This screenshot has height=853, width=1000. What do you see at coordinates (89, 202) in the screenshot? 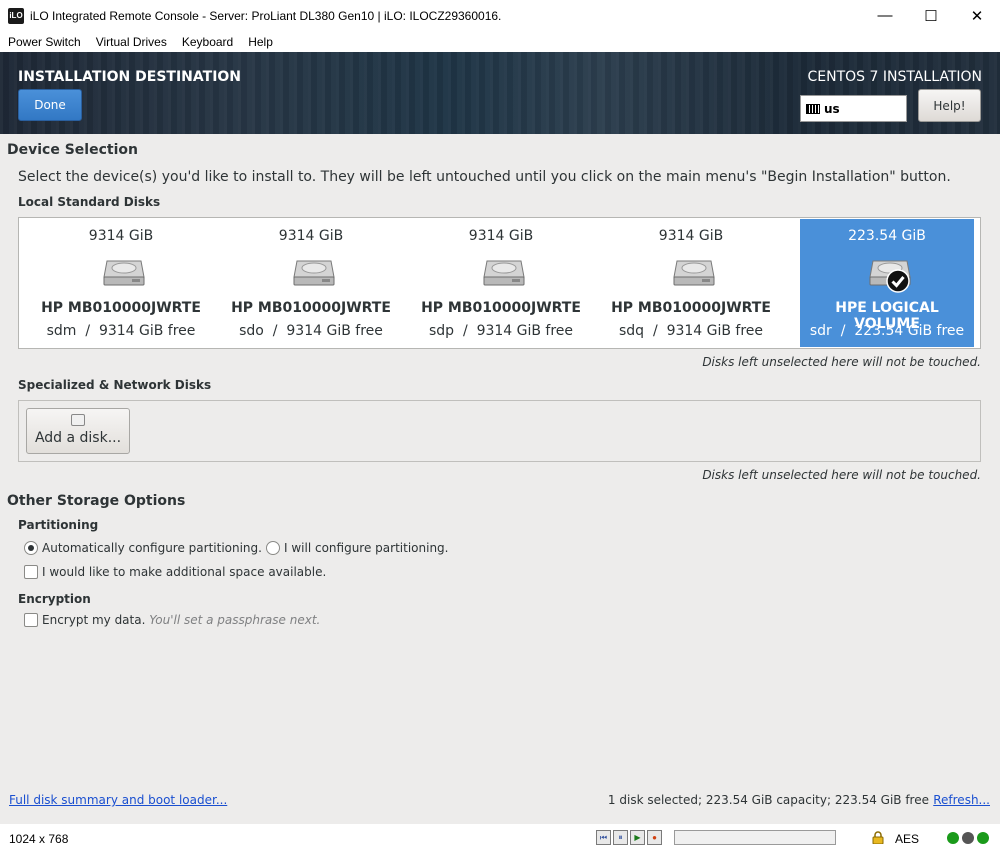
I see `local-disks-heading: Local Standard Disks` at bounding box center [89, 202].